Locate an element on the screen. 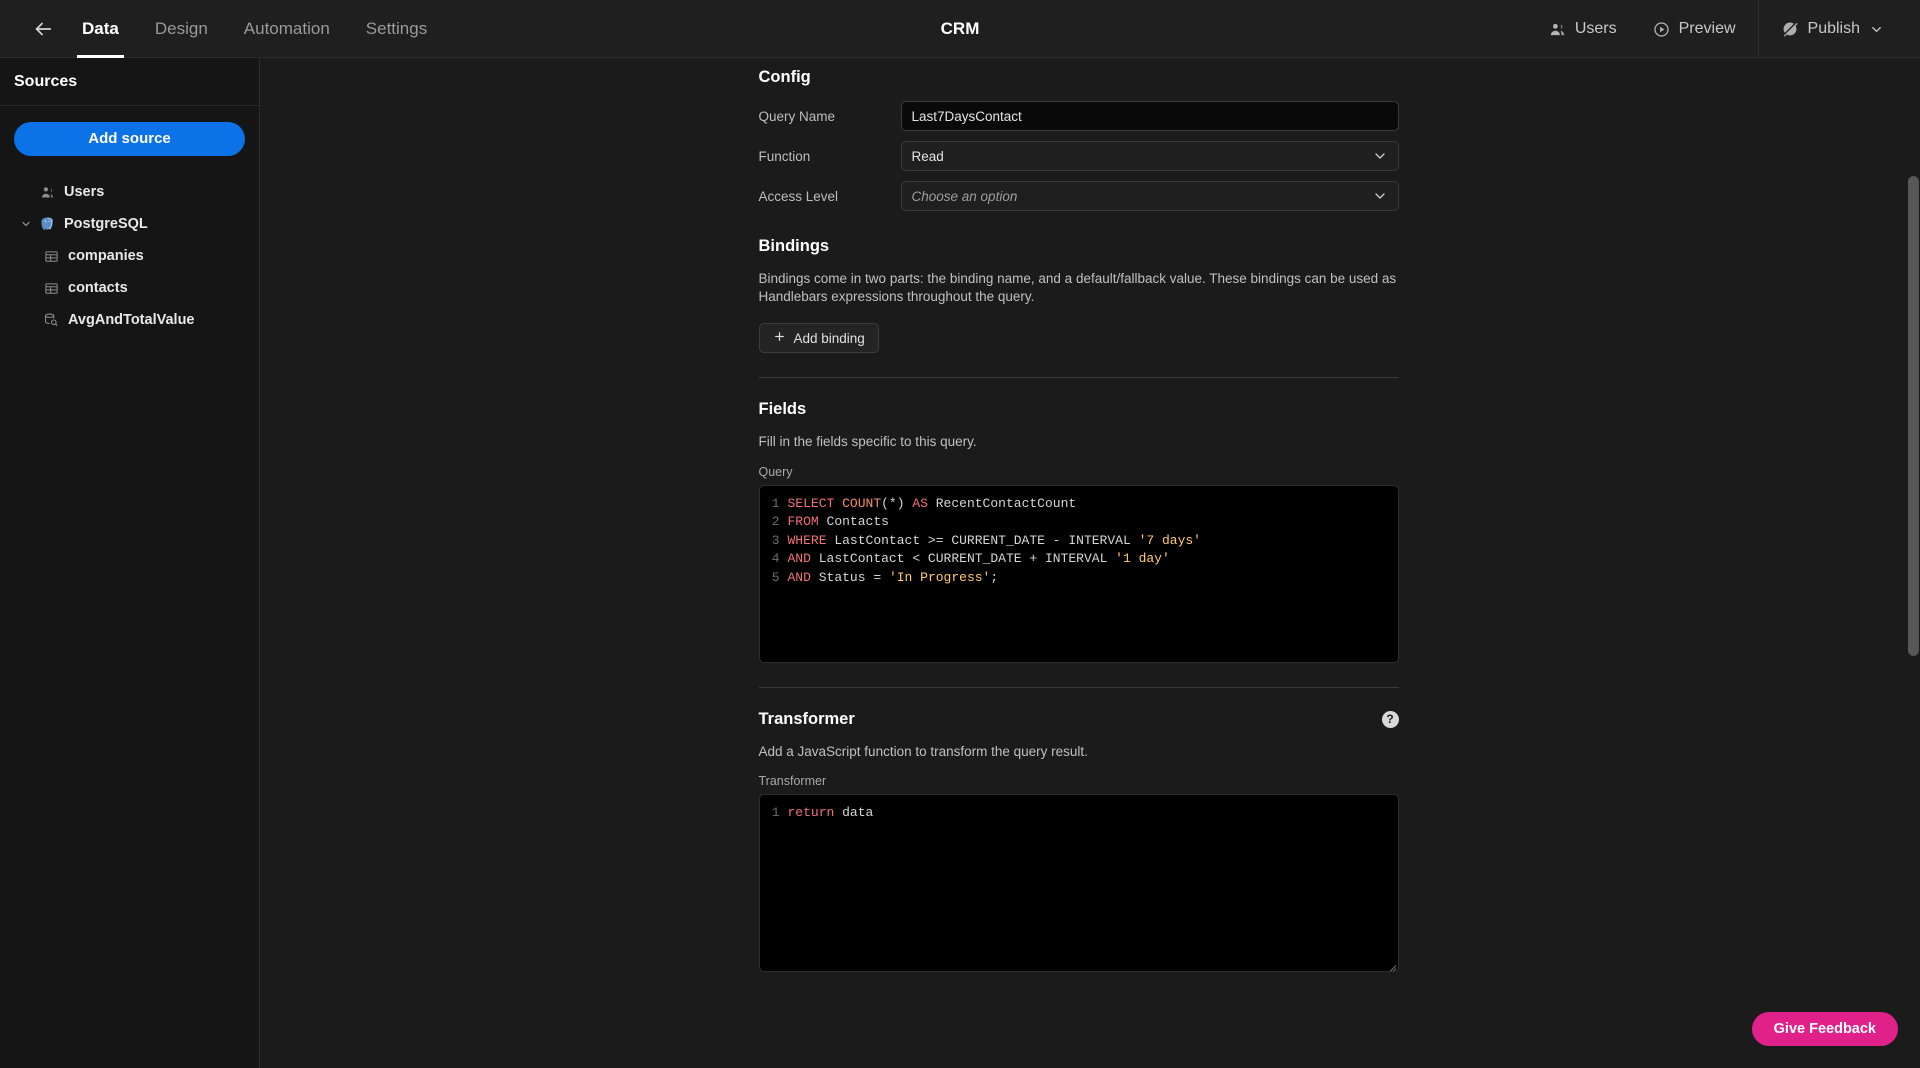 Image resolution: width=1920 pixels, height=1068 pixels. play-circle-icon is located at coordinates (1661, 29).